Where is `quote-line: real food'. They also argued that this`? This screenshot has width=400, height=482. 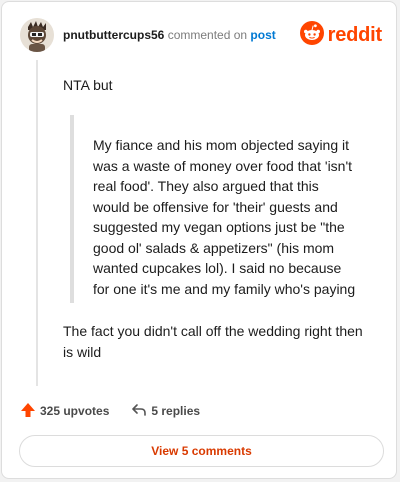 quote-line: real food'. They also argued that this is located at coordinates (206, 186).